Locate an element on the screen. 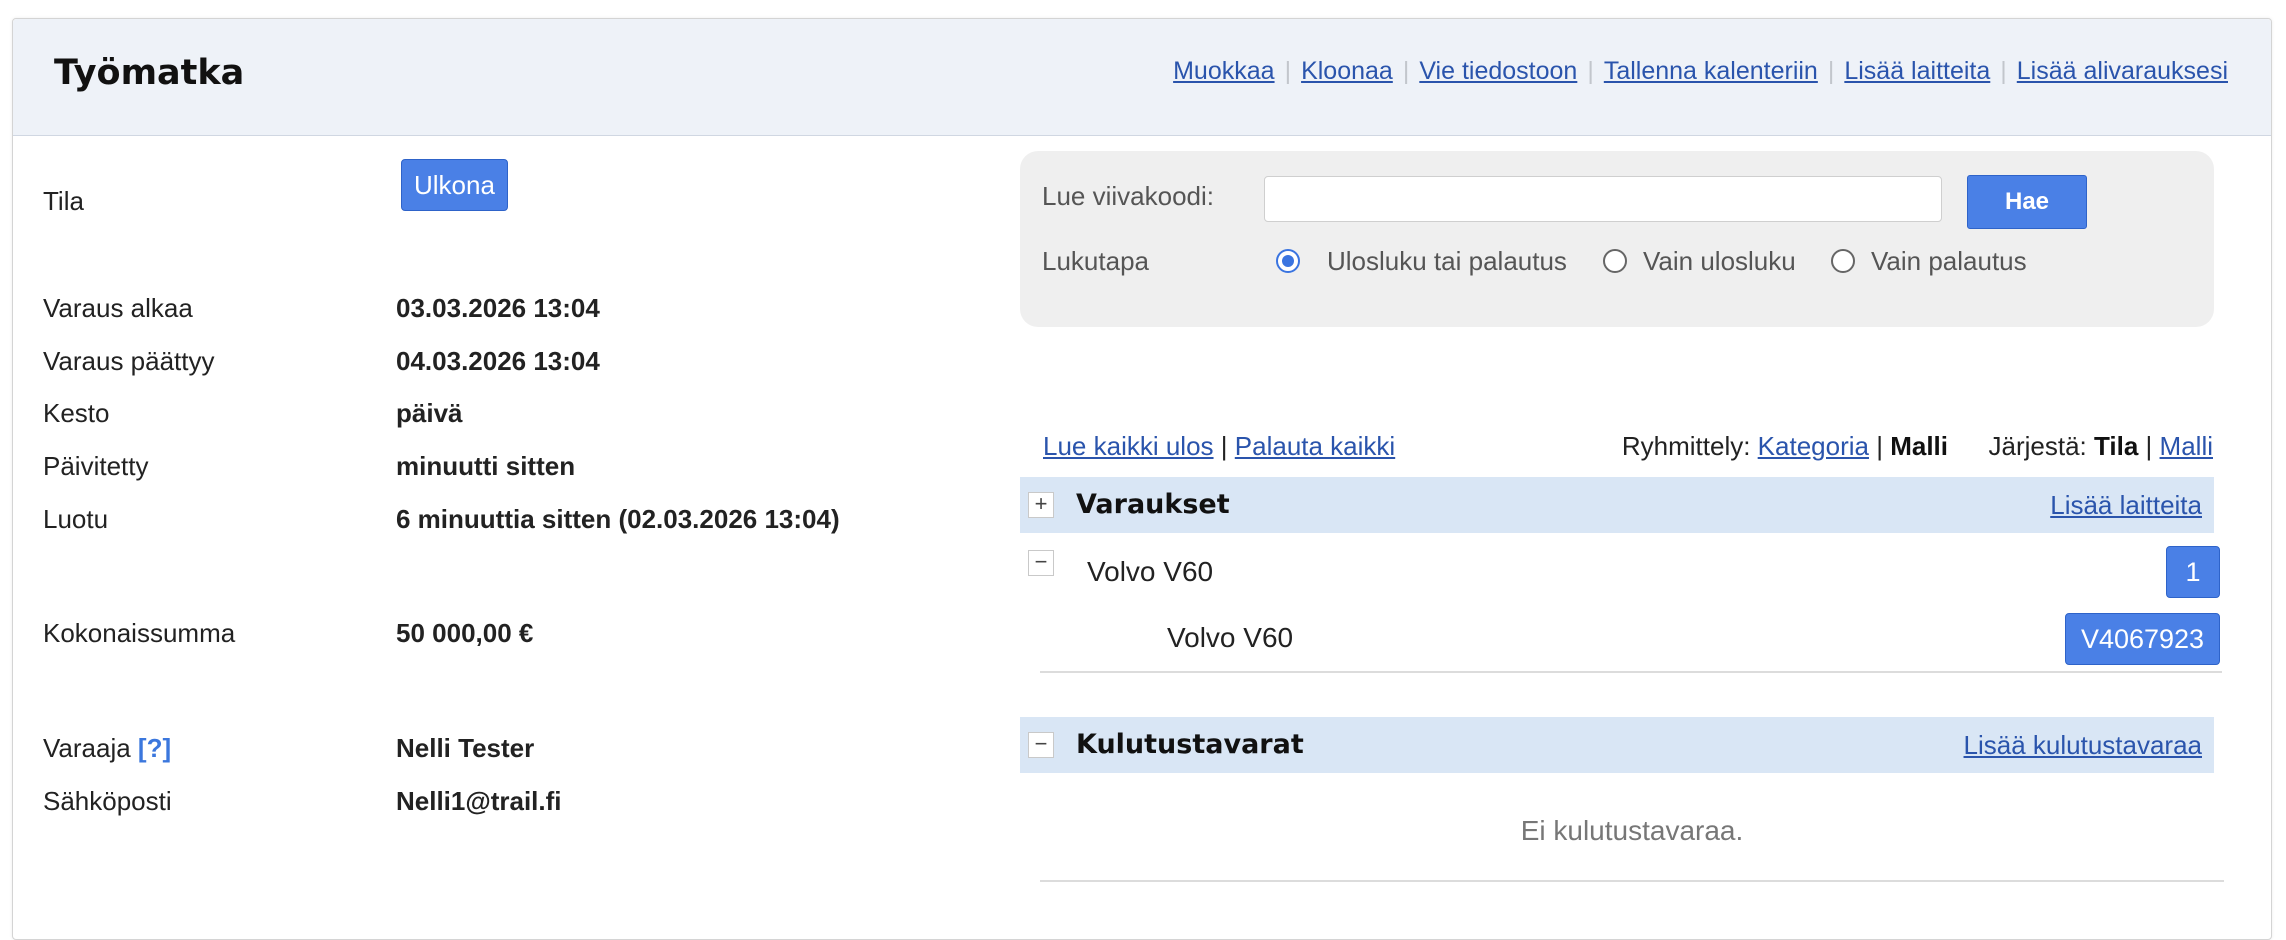 The width and height of the screenshot is (2286, 940). help-link: [?] is located at coordinates (154, 748).